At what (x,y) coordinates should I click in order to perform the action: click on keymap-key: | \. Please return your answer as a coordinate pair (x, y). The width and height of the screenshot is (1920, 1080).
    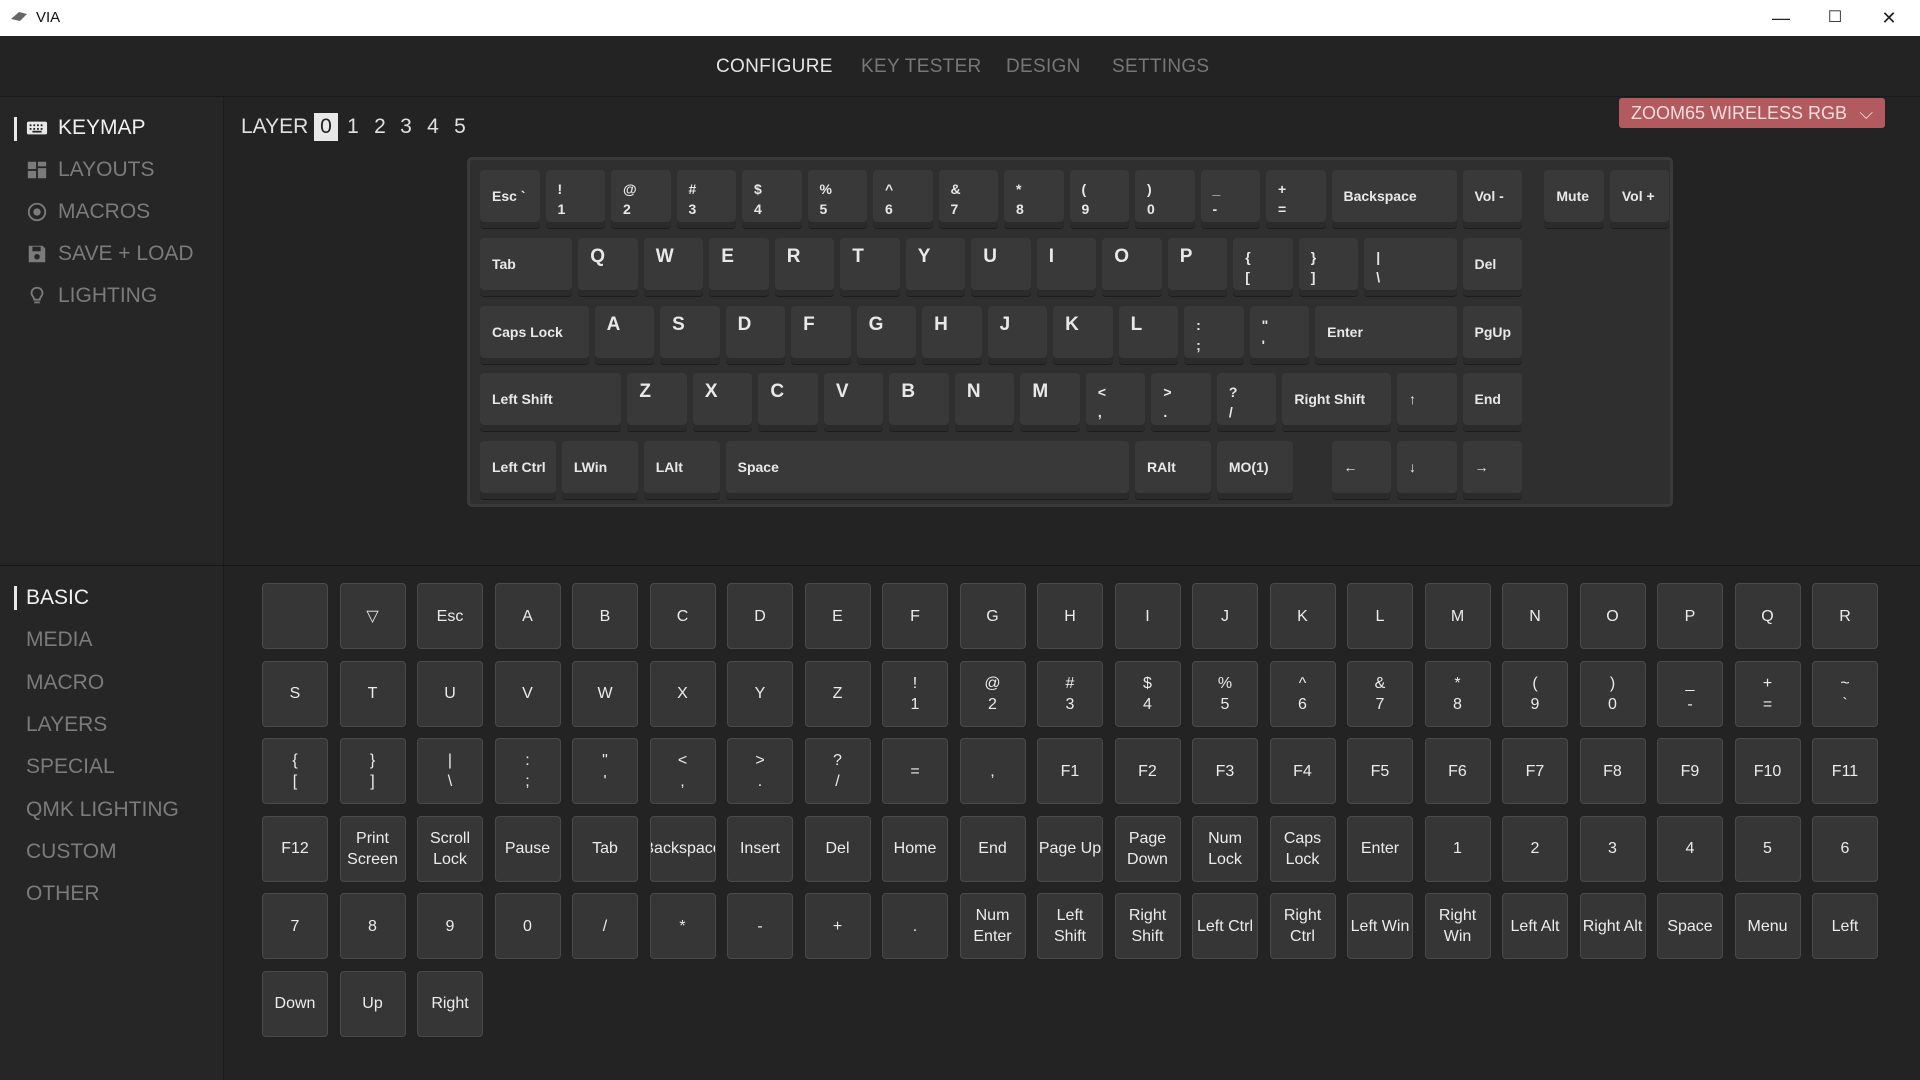
    Looking at the image, I should click on (1410, 266).